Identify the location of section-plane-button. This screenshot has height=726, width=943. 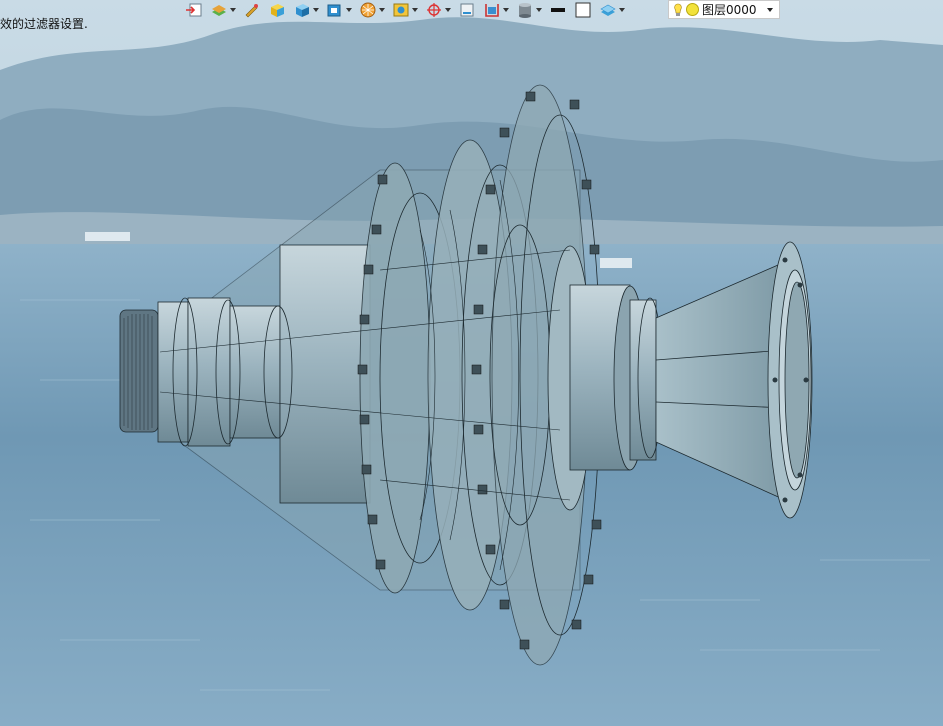
(496, 10).